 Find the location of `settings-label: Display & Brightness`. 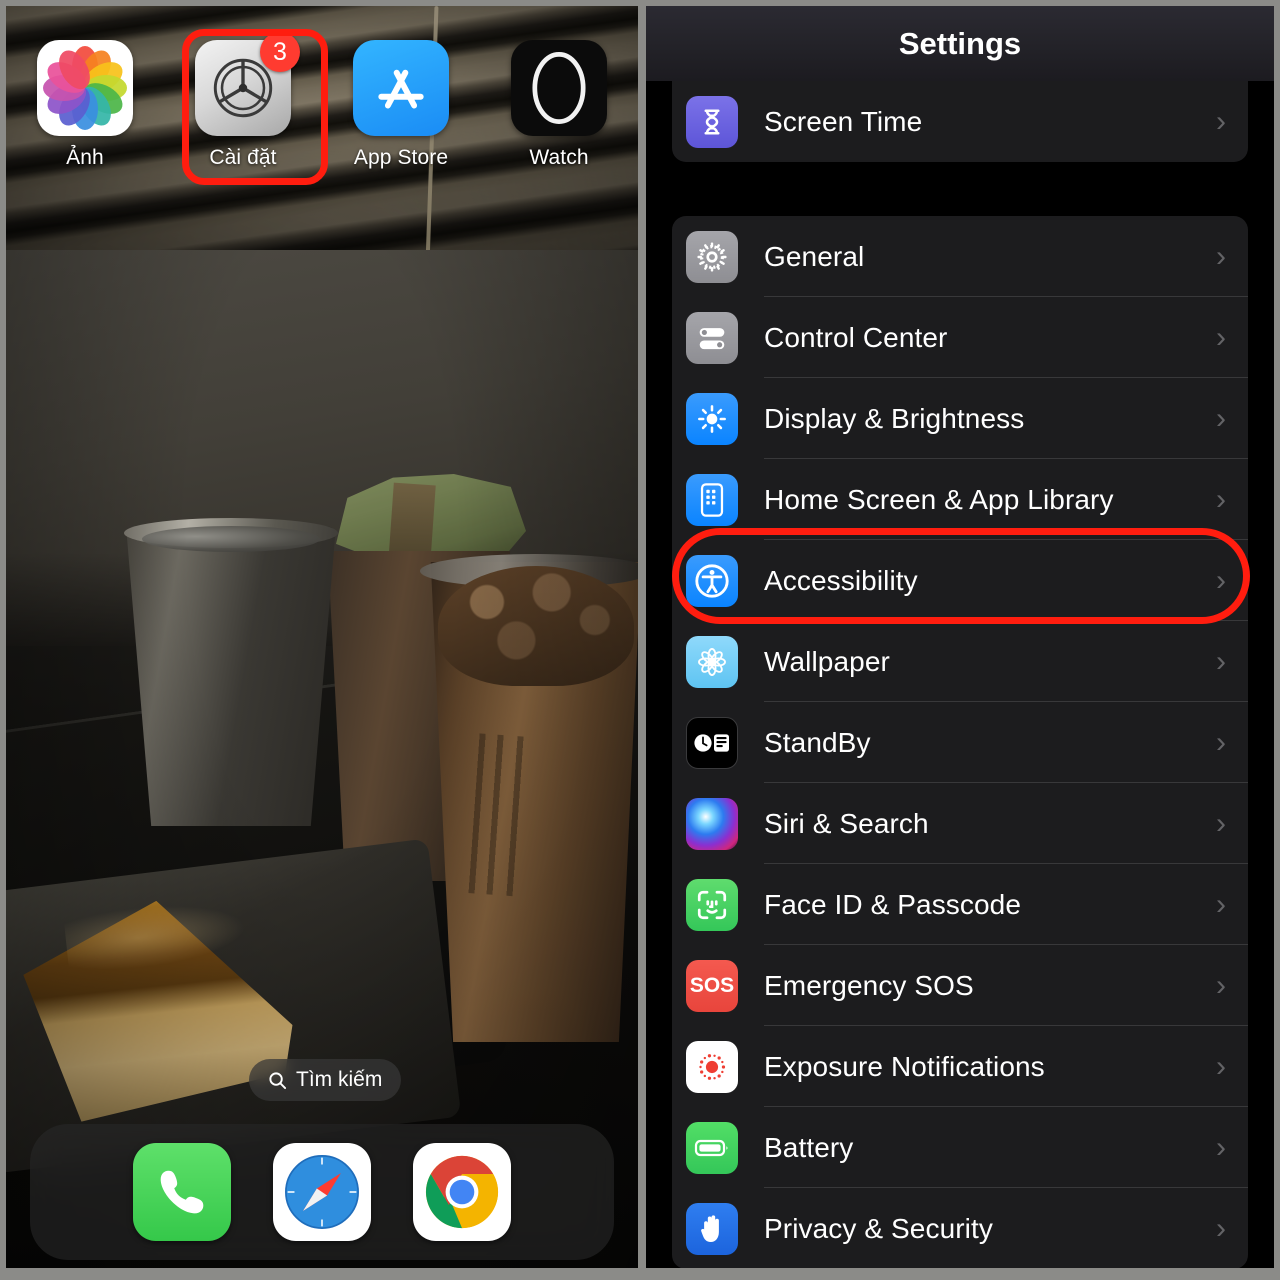

settings-label: Display & Brightness is located at coordinates (894, 418).